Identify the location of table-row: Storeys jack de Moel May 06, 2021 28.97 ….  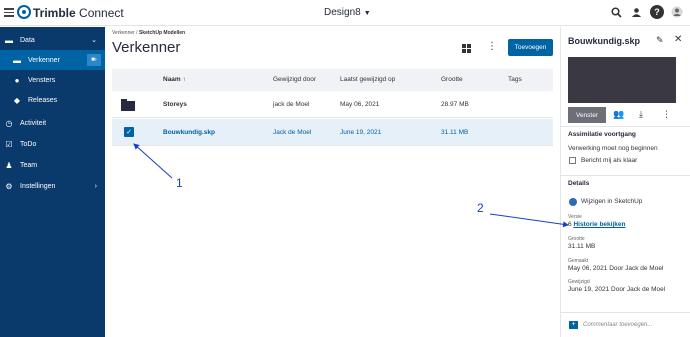
(332, 104).